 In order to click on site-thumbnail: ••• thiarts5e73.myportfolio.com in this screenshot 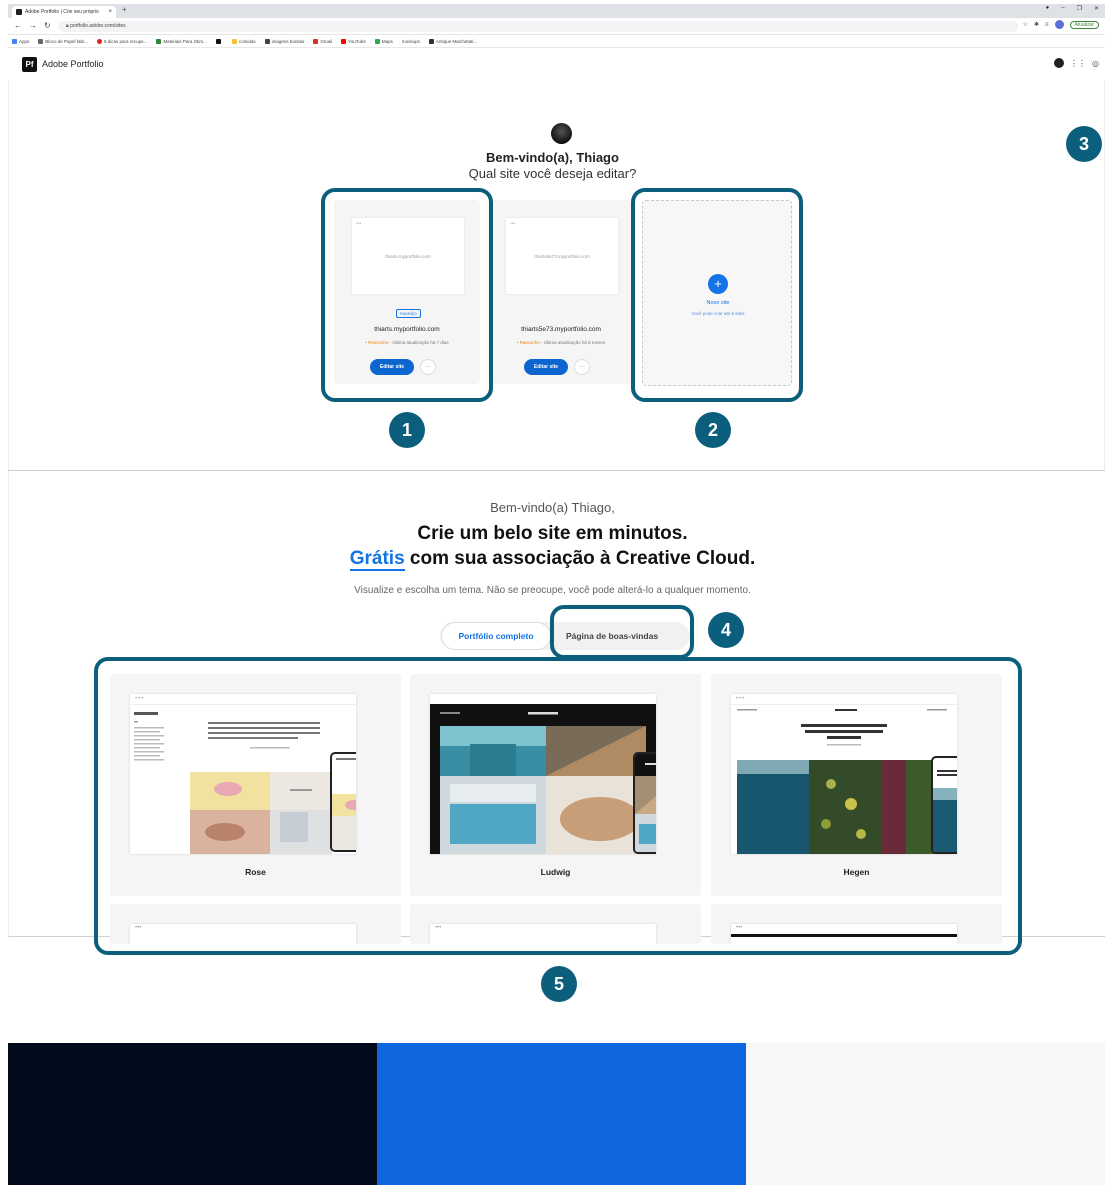, I will do `click(562, 256)`.